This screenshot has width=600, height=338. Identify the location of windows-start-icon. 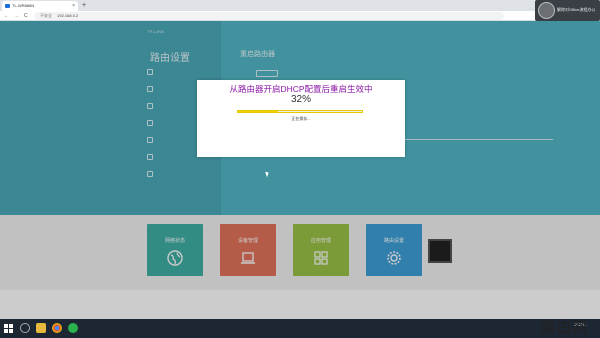
(8, 328).